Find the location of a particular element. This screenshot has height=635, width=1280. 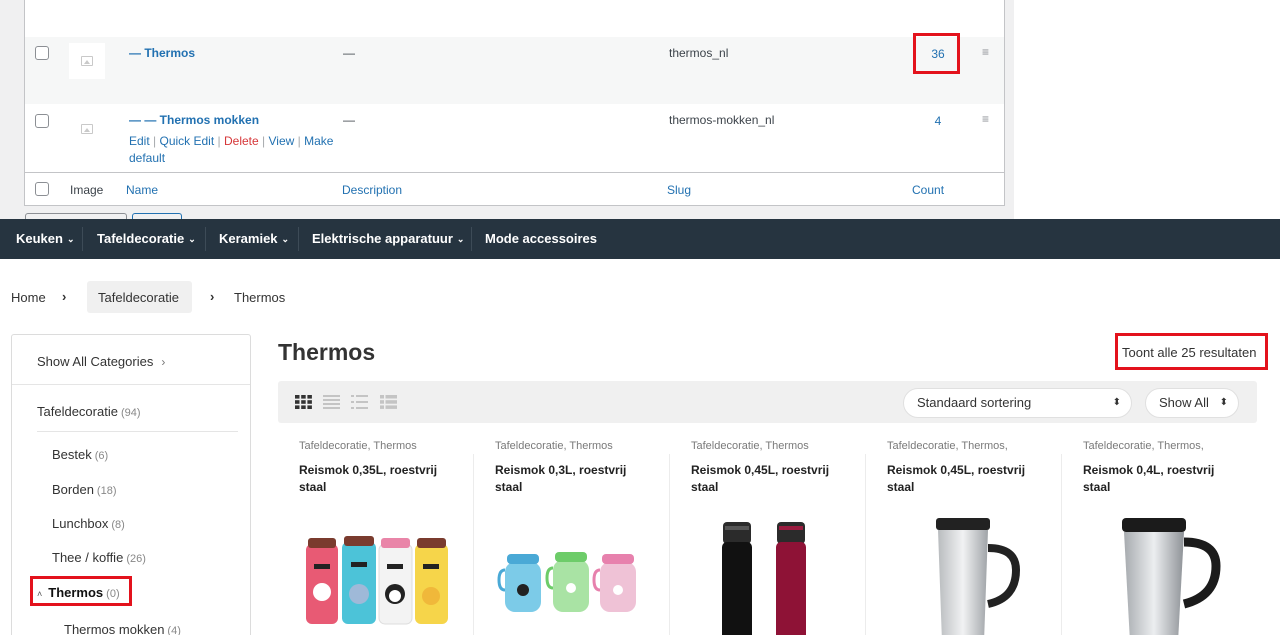

sidebar-item-bestek: Bestek (6) is located at coordinates (80, 454).